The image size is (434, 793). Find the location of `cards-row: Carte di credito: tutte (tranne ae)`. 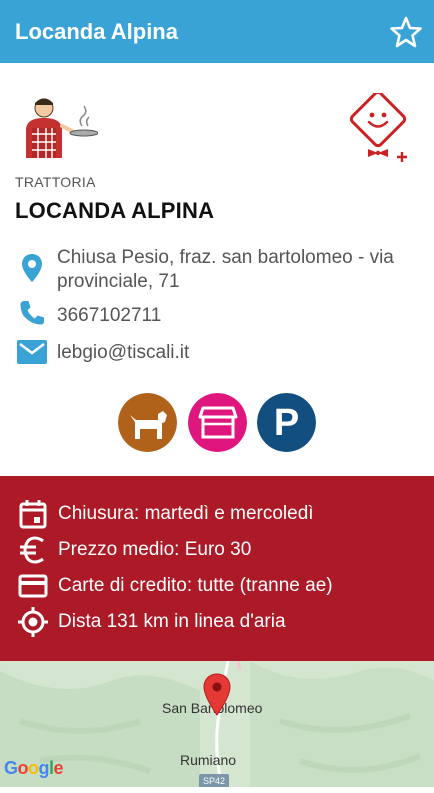

cards-row: Carte di credito: tutte (tranne ae) is located at coordinates (217, 587).